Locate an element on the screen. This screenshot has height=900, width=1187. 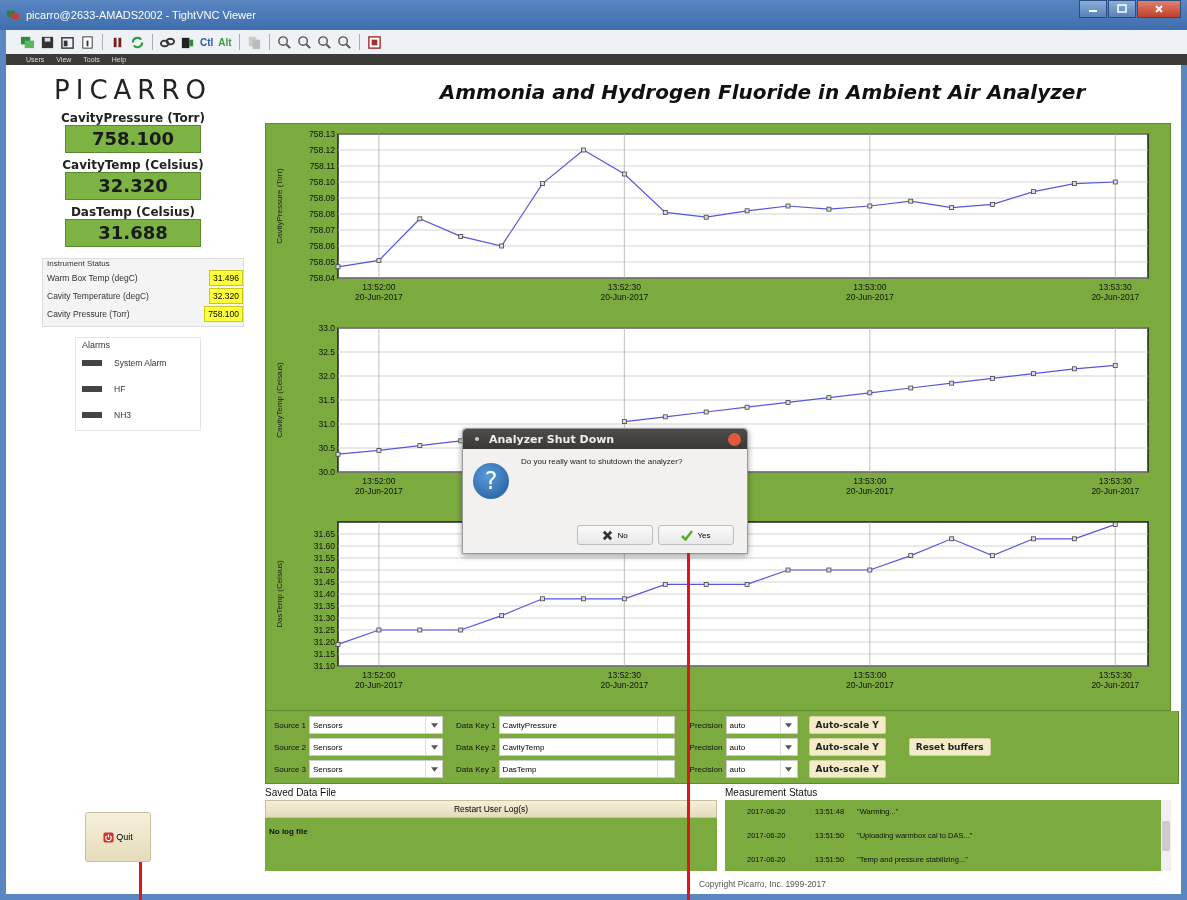
y-tick-label: 31.10 is located at coordinates (324, 666).